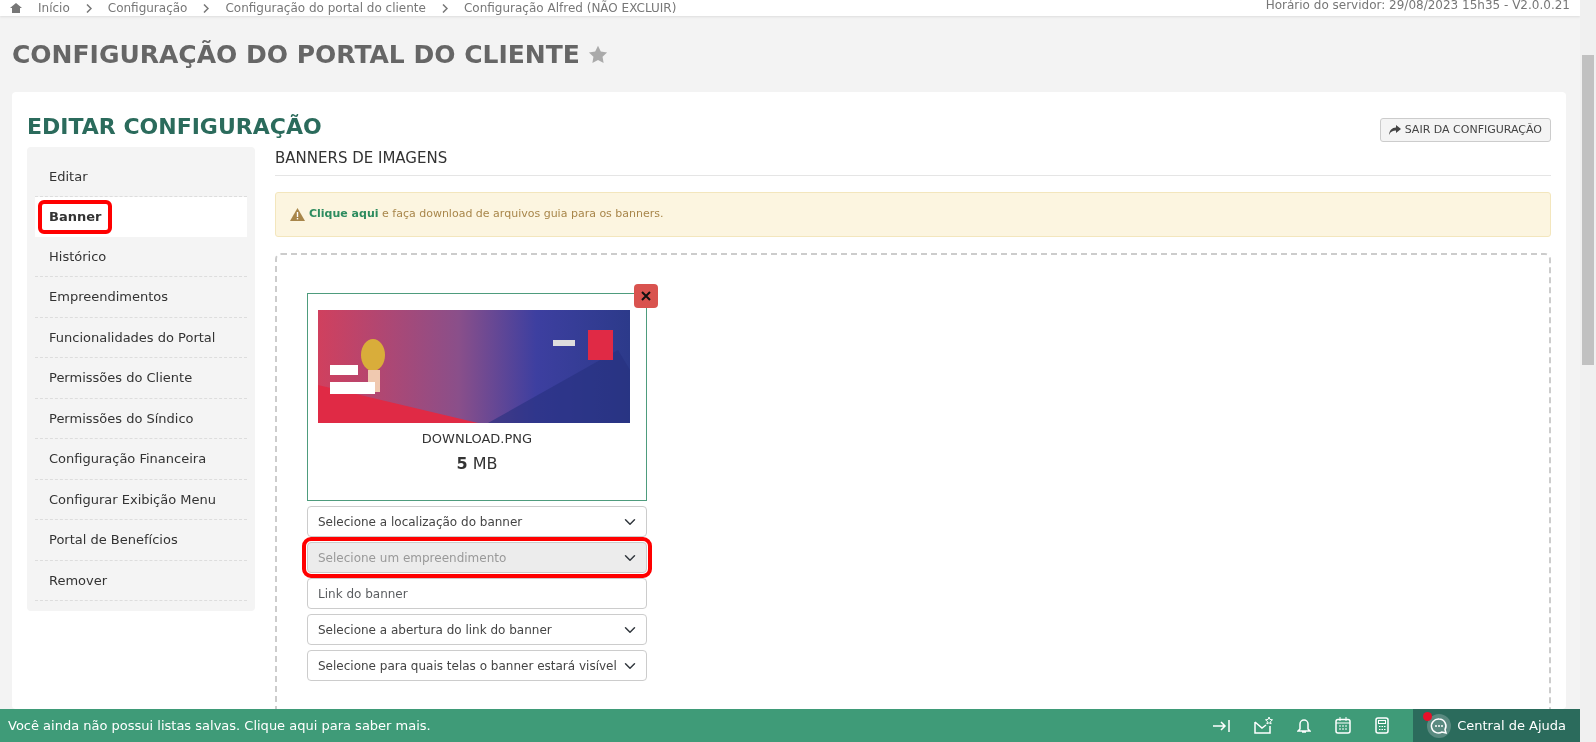  What do you see at coordinates (141, 540) in the screenshot?
I see `sidebar-item: Portal de Benefícios` at bounding box center [141, 540].